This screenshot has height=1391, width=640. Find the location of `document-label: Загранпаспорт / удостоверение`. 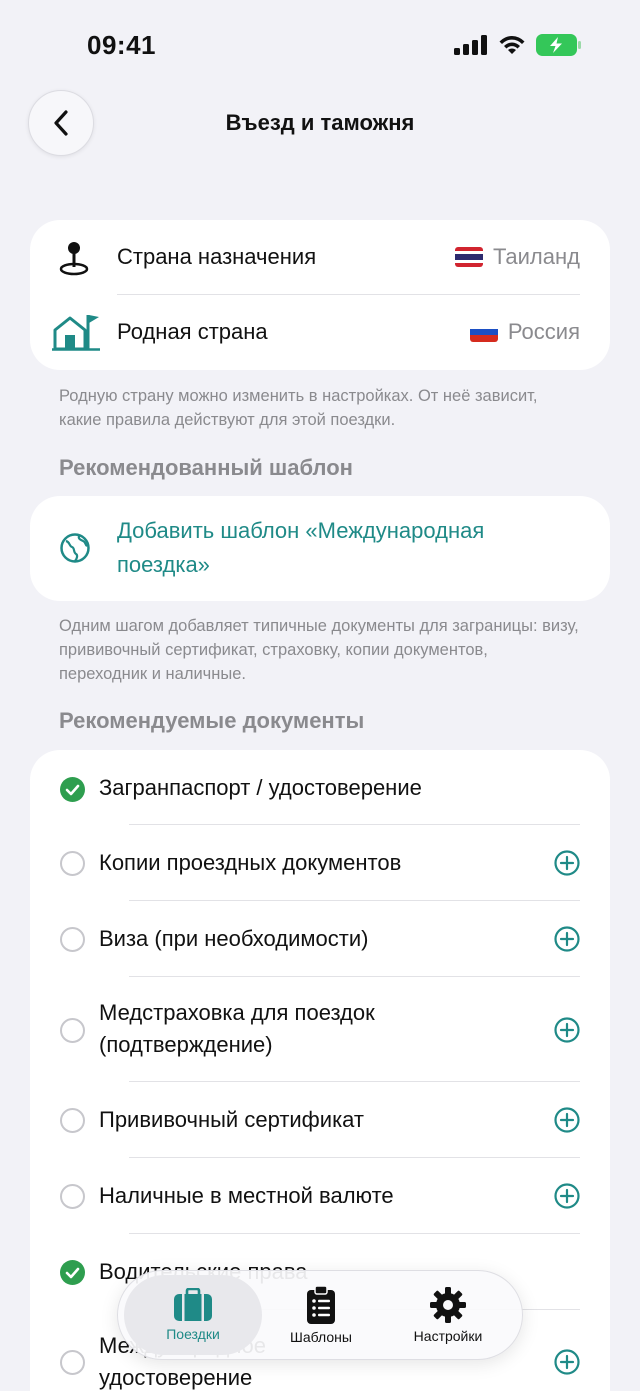

document-label: Загранпаспорт / удостоверение is located at coordinates (260, 787).